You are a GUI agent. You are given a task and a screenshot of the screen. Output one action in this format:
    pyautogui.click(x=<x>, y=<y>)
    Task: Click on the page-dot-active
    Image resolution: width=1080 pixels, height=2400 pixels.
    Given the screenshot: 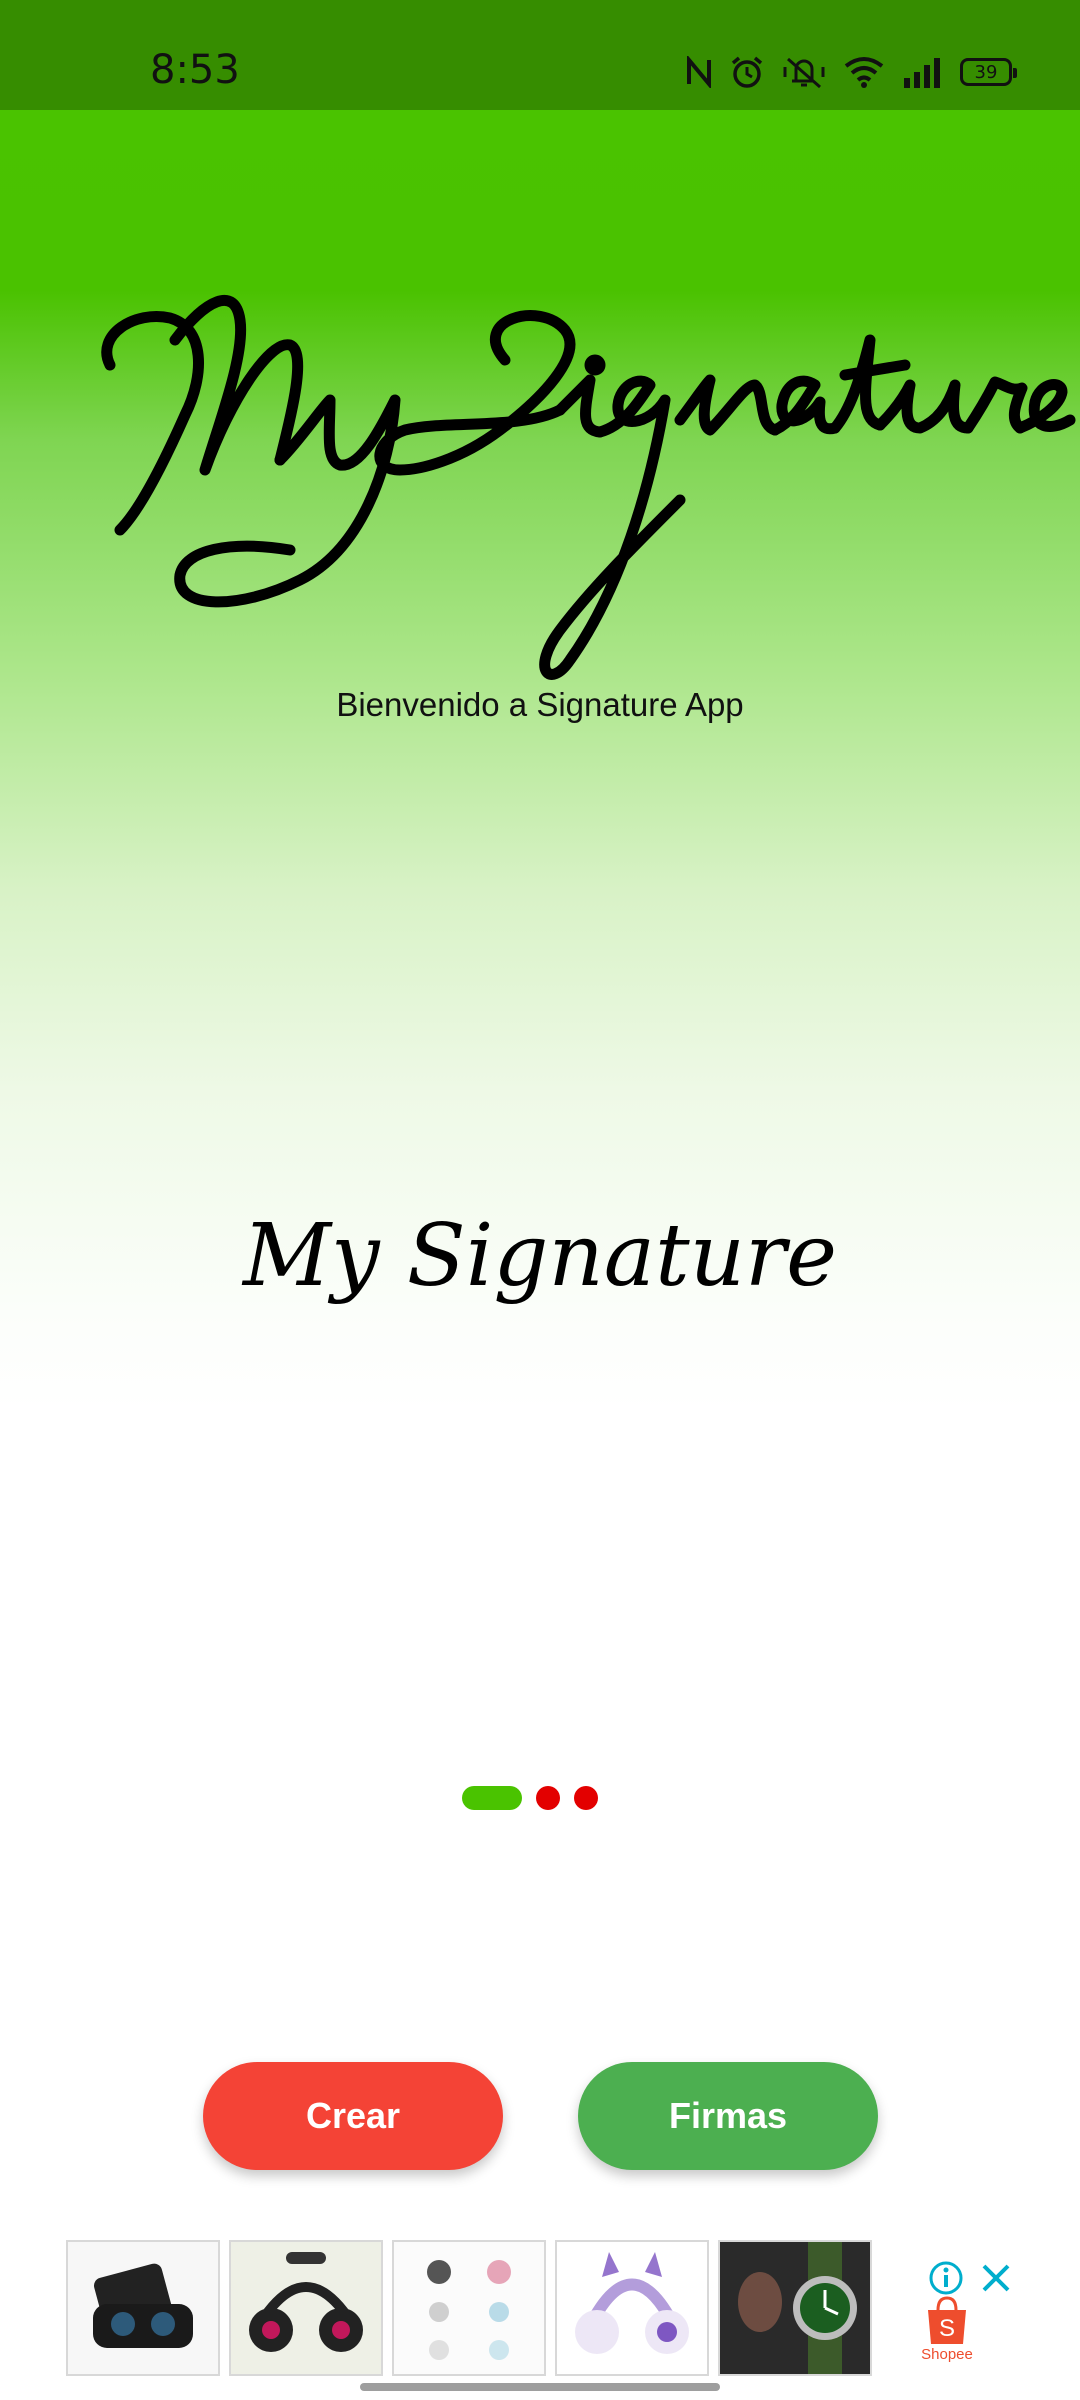 What is the action you would take?
    pyautogui.click(x=492, y=1798)
    